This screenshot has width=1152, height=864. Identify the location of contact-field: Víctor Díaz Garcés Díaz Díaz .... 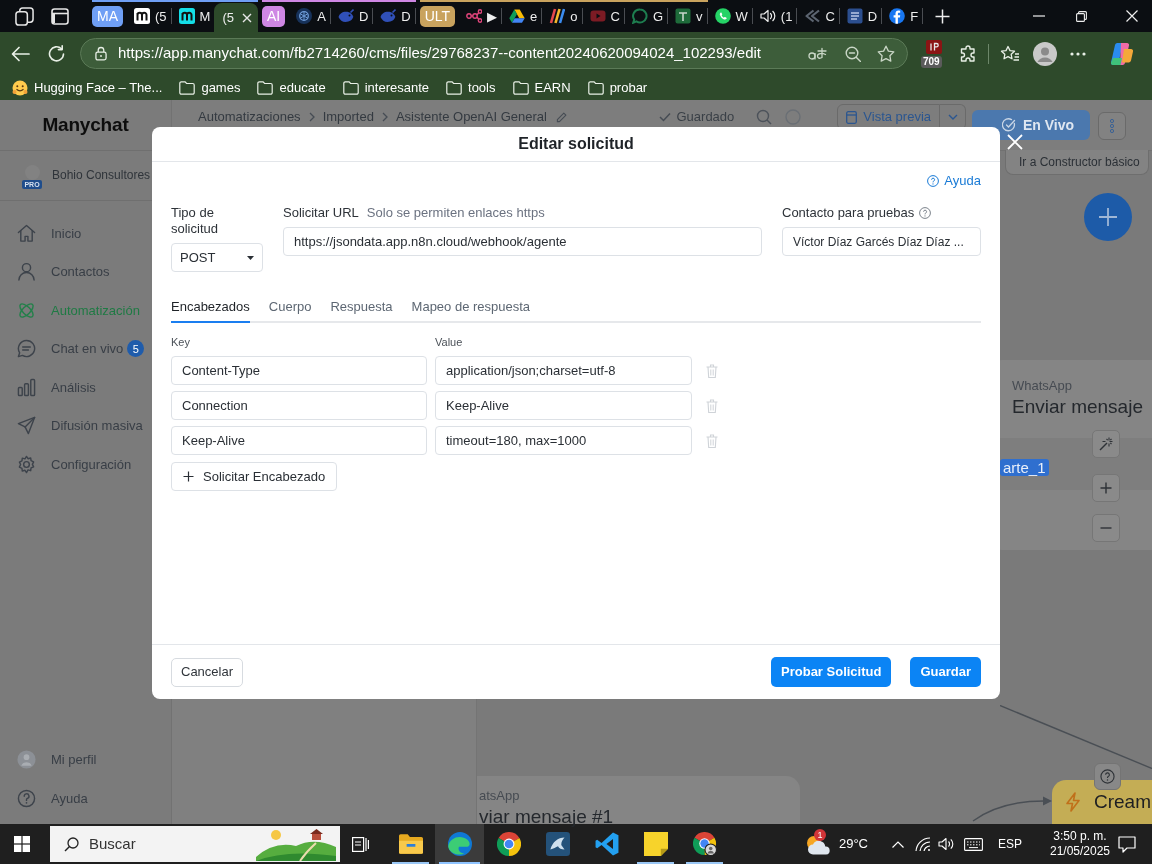
(881, 241).